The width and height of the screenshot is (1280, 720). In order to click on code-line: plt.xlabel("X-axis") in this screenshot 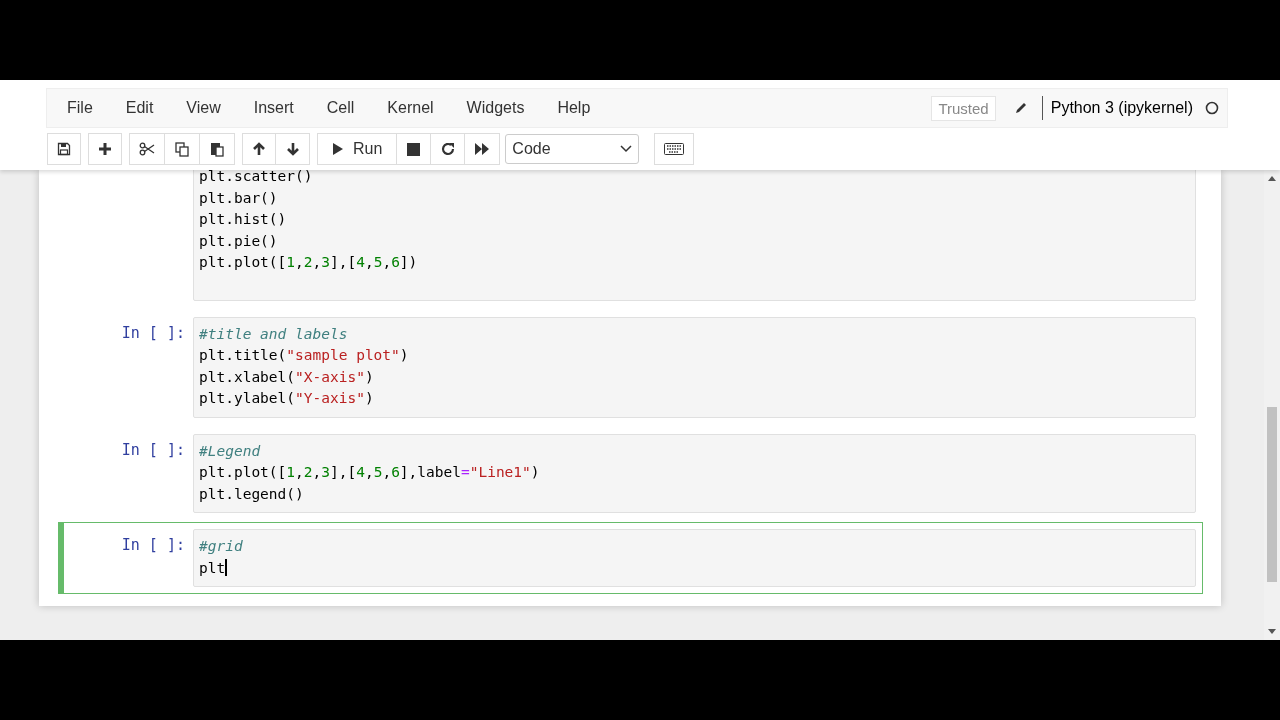, I will do `click(287, 377)`.